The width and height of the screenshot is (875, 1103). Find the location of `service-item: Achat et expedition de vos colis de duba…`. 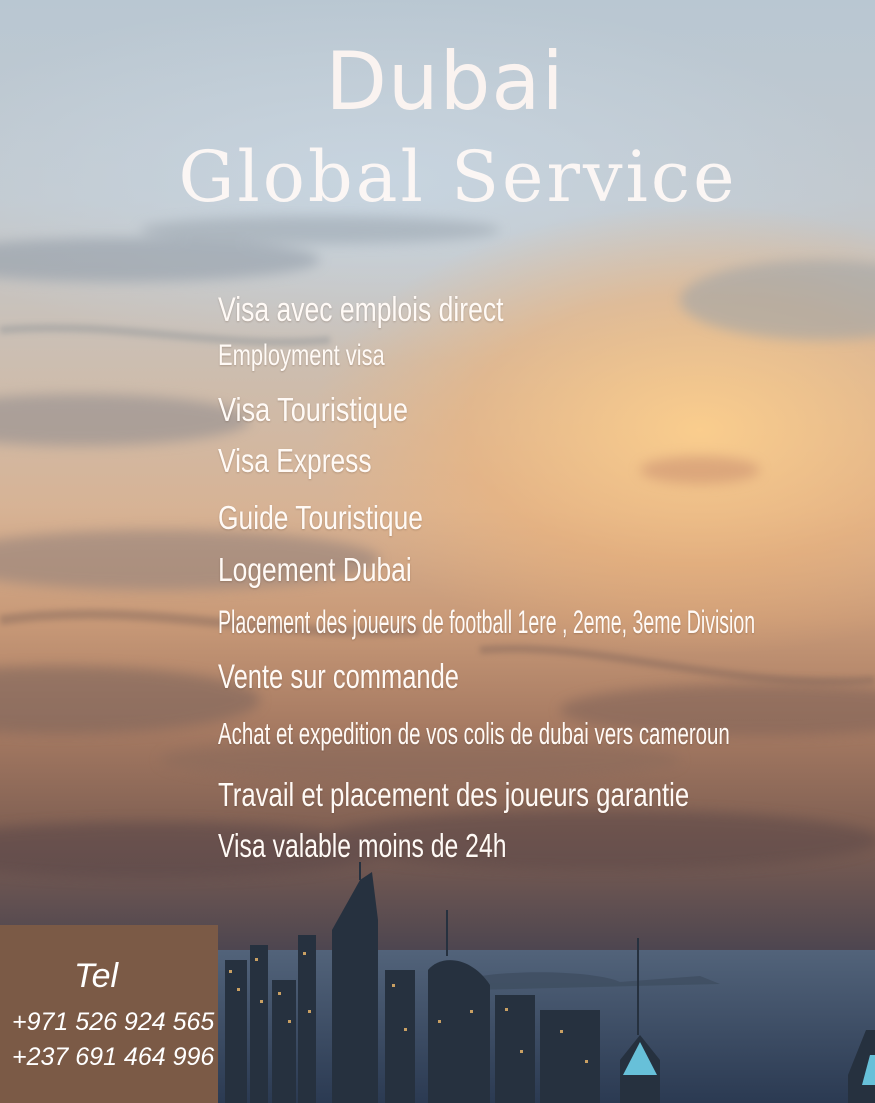

service-item: Achat et expedition de vos colis de duba… is located at coordinates (474, 733).